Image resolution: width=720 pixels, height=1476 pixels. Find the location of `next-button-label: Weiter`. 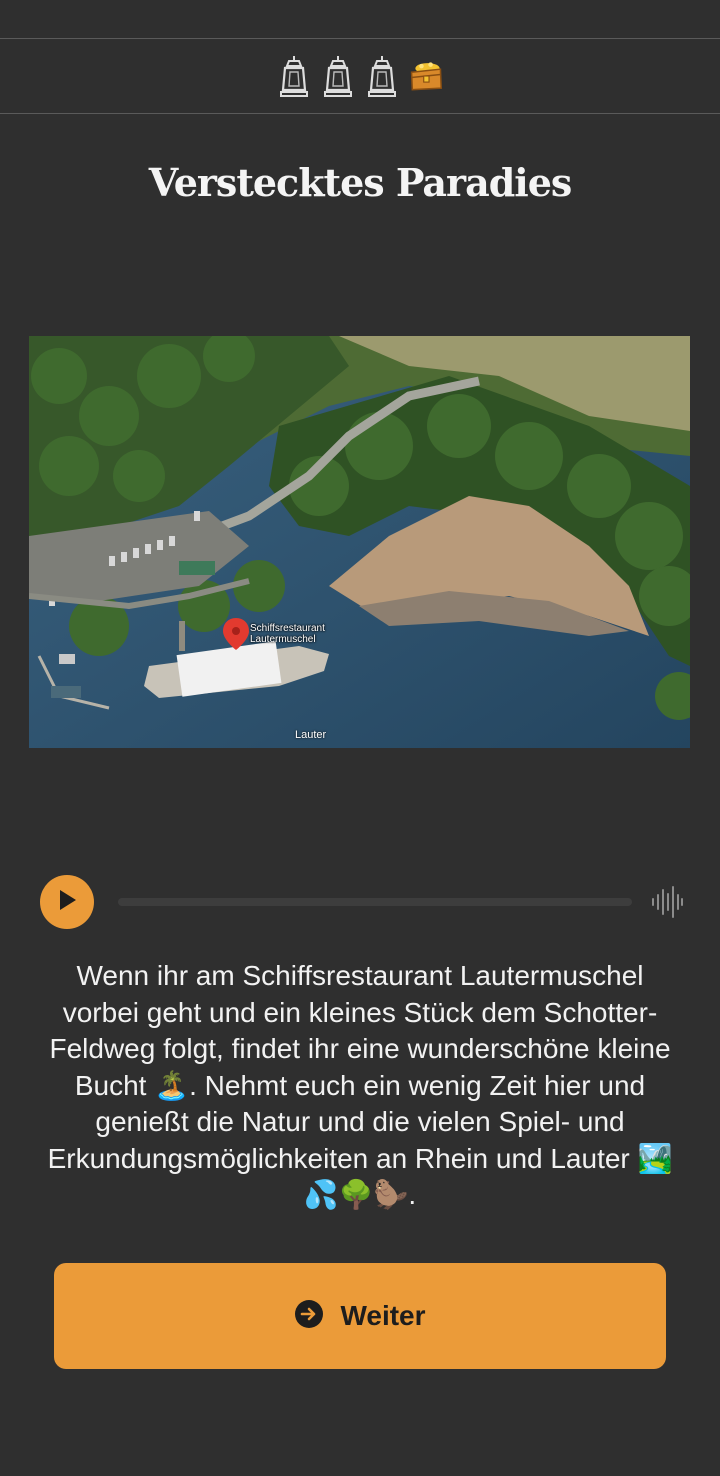

next-button-label: Weiter is located at coordinates (383, 1315).